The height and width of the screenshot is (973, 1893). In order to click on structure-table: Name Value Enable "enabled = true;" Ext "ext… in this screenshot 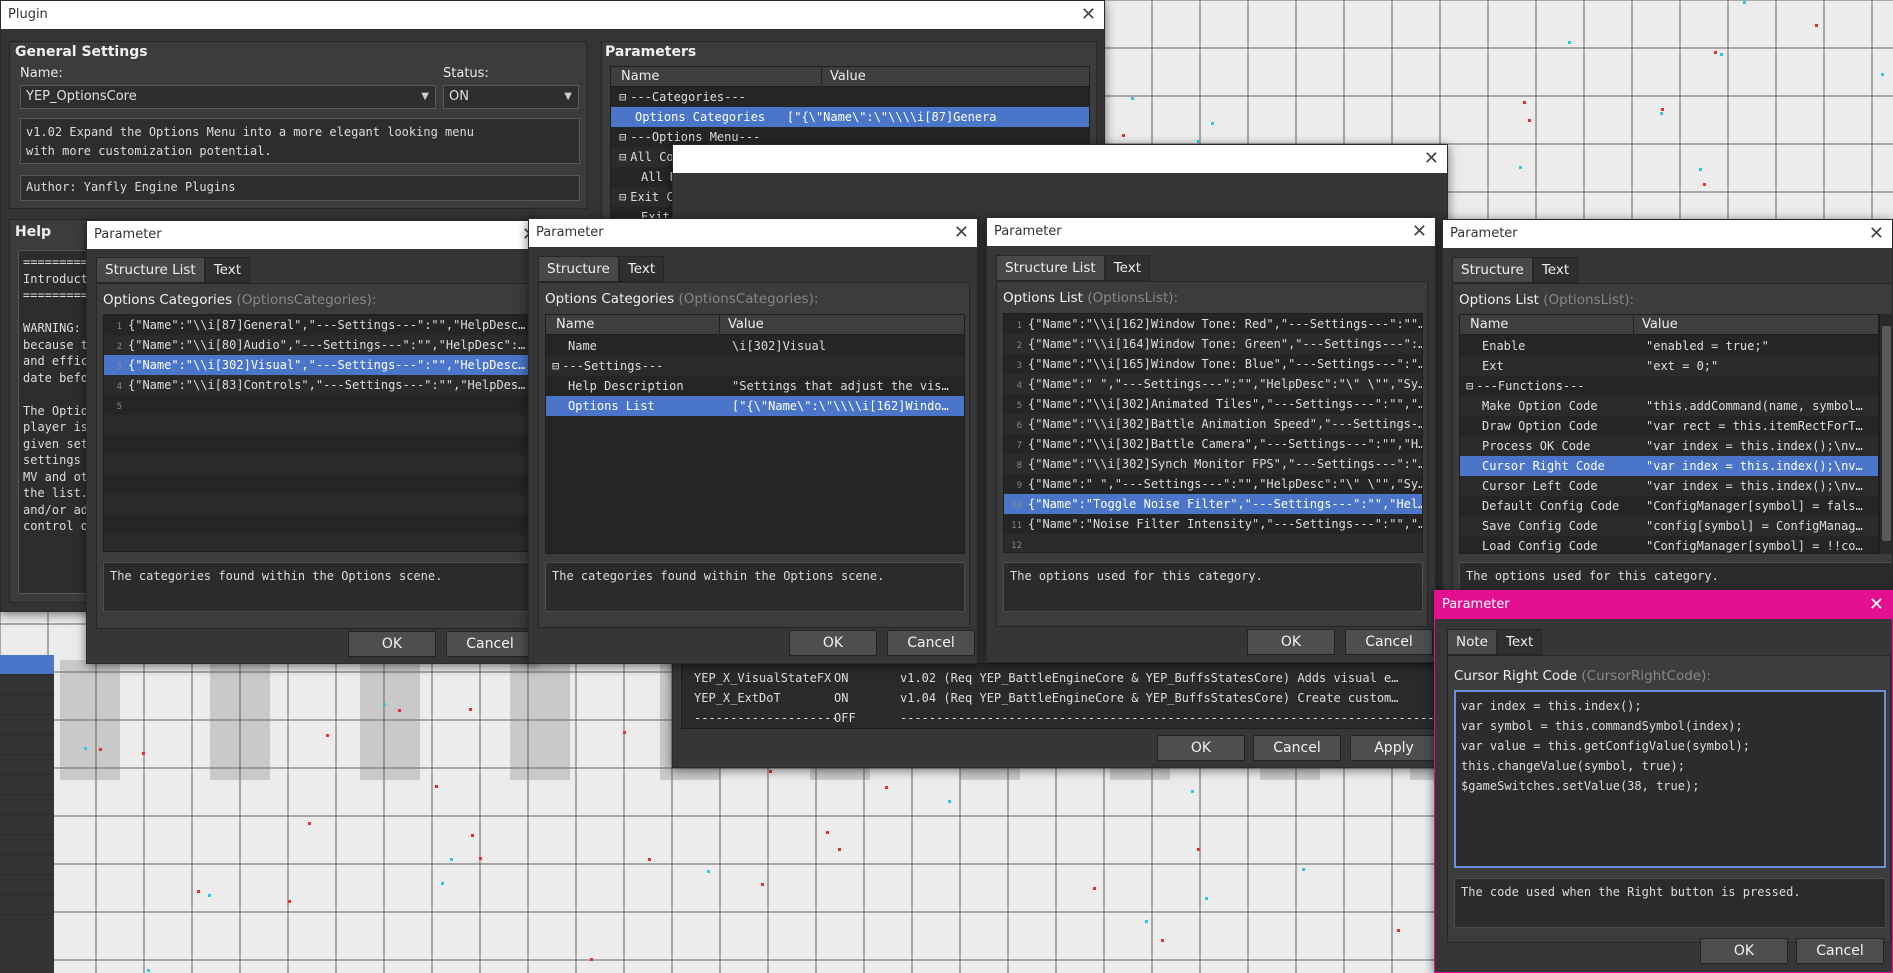, I will do `click(1669, 434)`.